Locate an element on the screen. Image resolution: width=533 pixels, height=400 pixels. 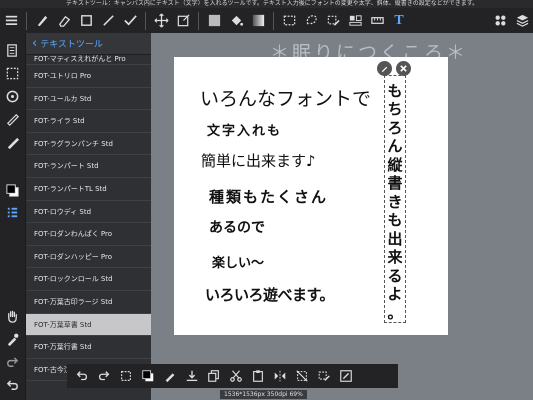
select-pen-edit-icon is located at coordinates (324, 376).